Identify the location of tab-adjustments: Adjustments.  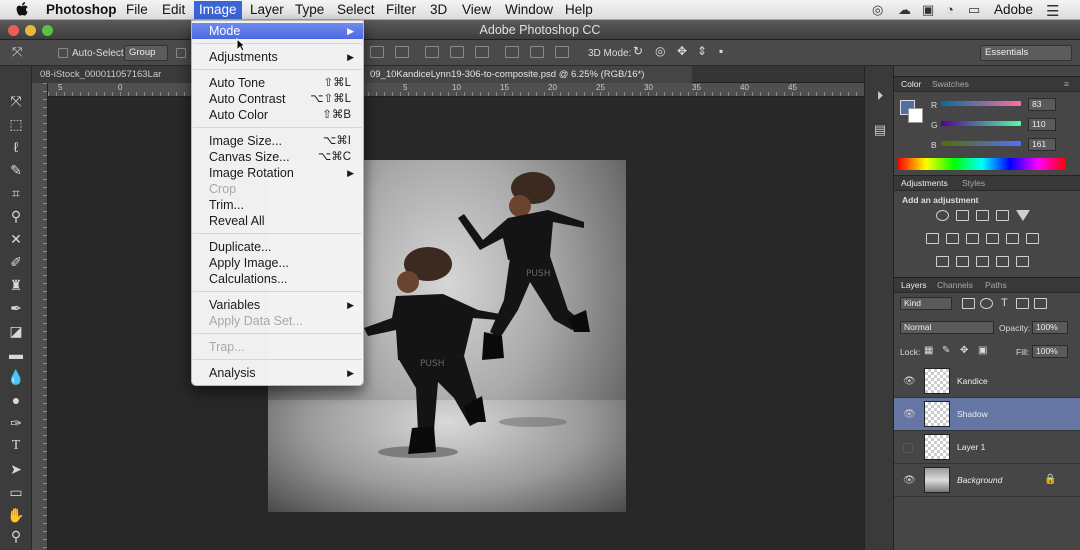
(924, 183).